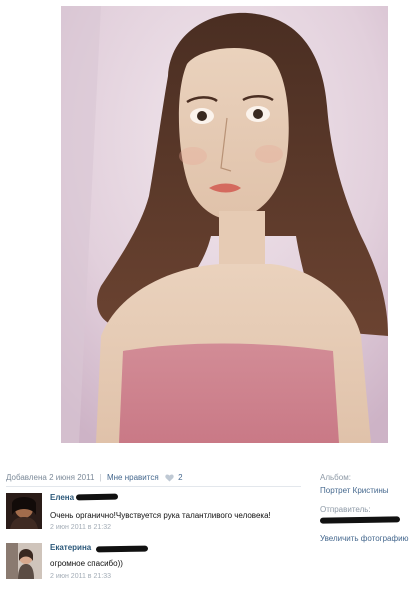 This screenshot has width=419, height=600. What do you see at coordinates (153, 486) in the screenshot?
I see `divider` at bounding box center [153, 486].